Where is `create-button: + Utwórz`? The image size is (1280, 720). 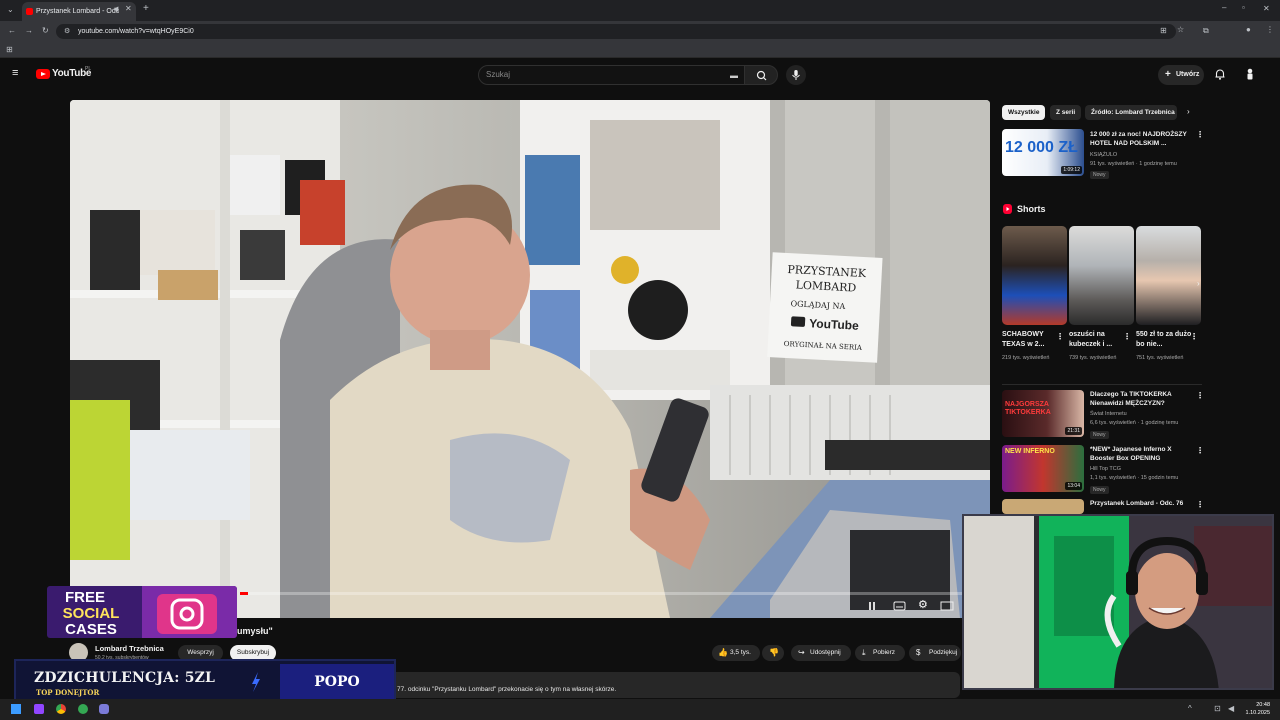
create-button: + Utwórz is located at coordinates (1181, 75).